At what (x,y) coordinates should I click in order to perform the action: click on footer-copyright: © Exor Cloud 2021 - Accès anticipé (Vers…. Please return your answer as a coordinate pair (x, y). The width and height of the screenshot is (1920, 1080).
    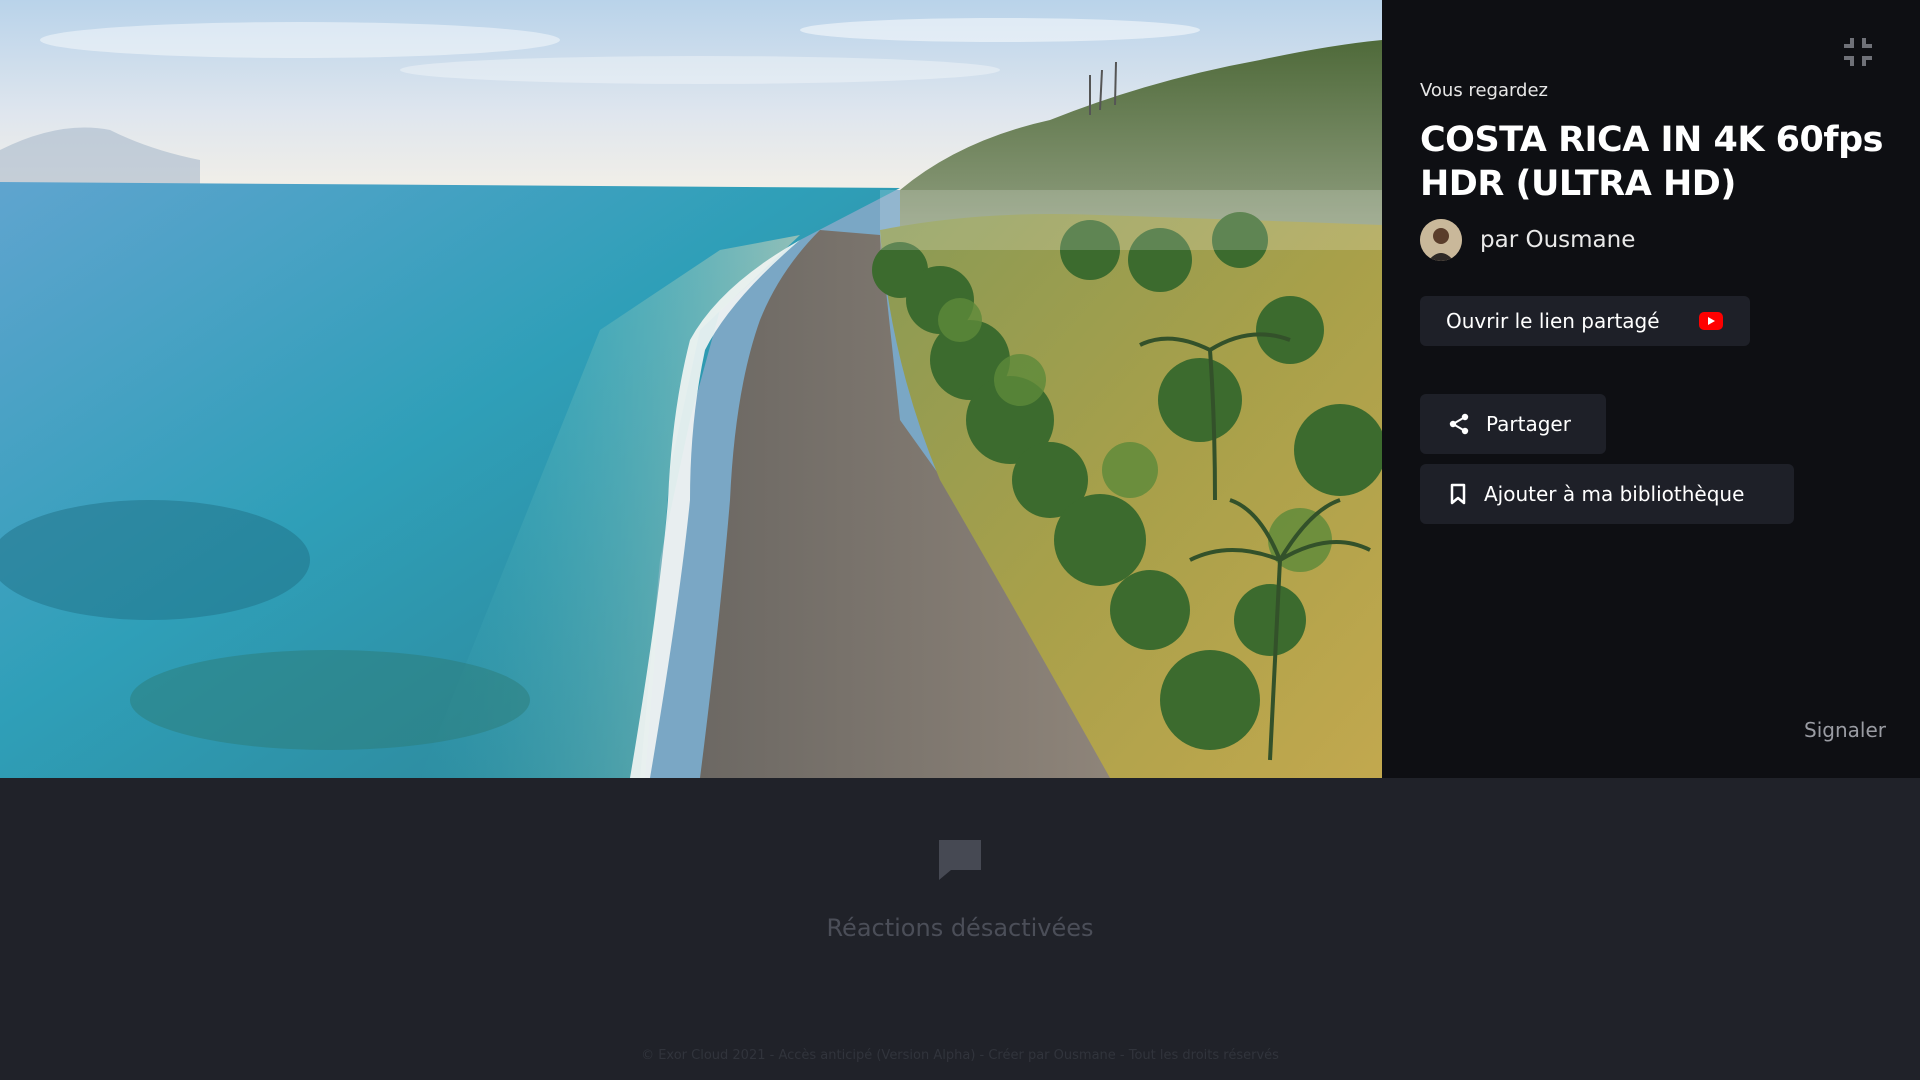
    Looking at the image, I should click on (960, 1055).